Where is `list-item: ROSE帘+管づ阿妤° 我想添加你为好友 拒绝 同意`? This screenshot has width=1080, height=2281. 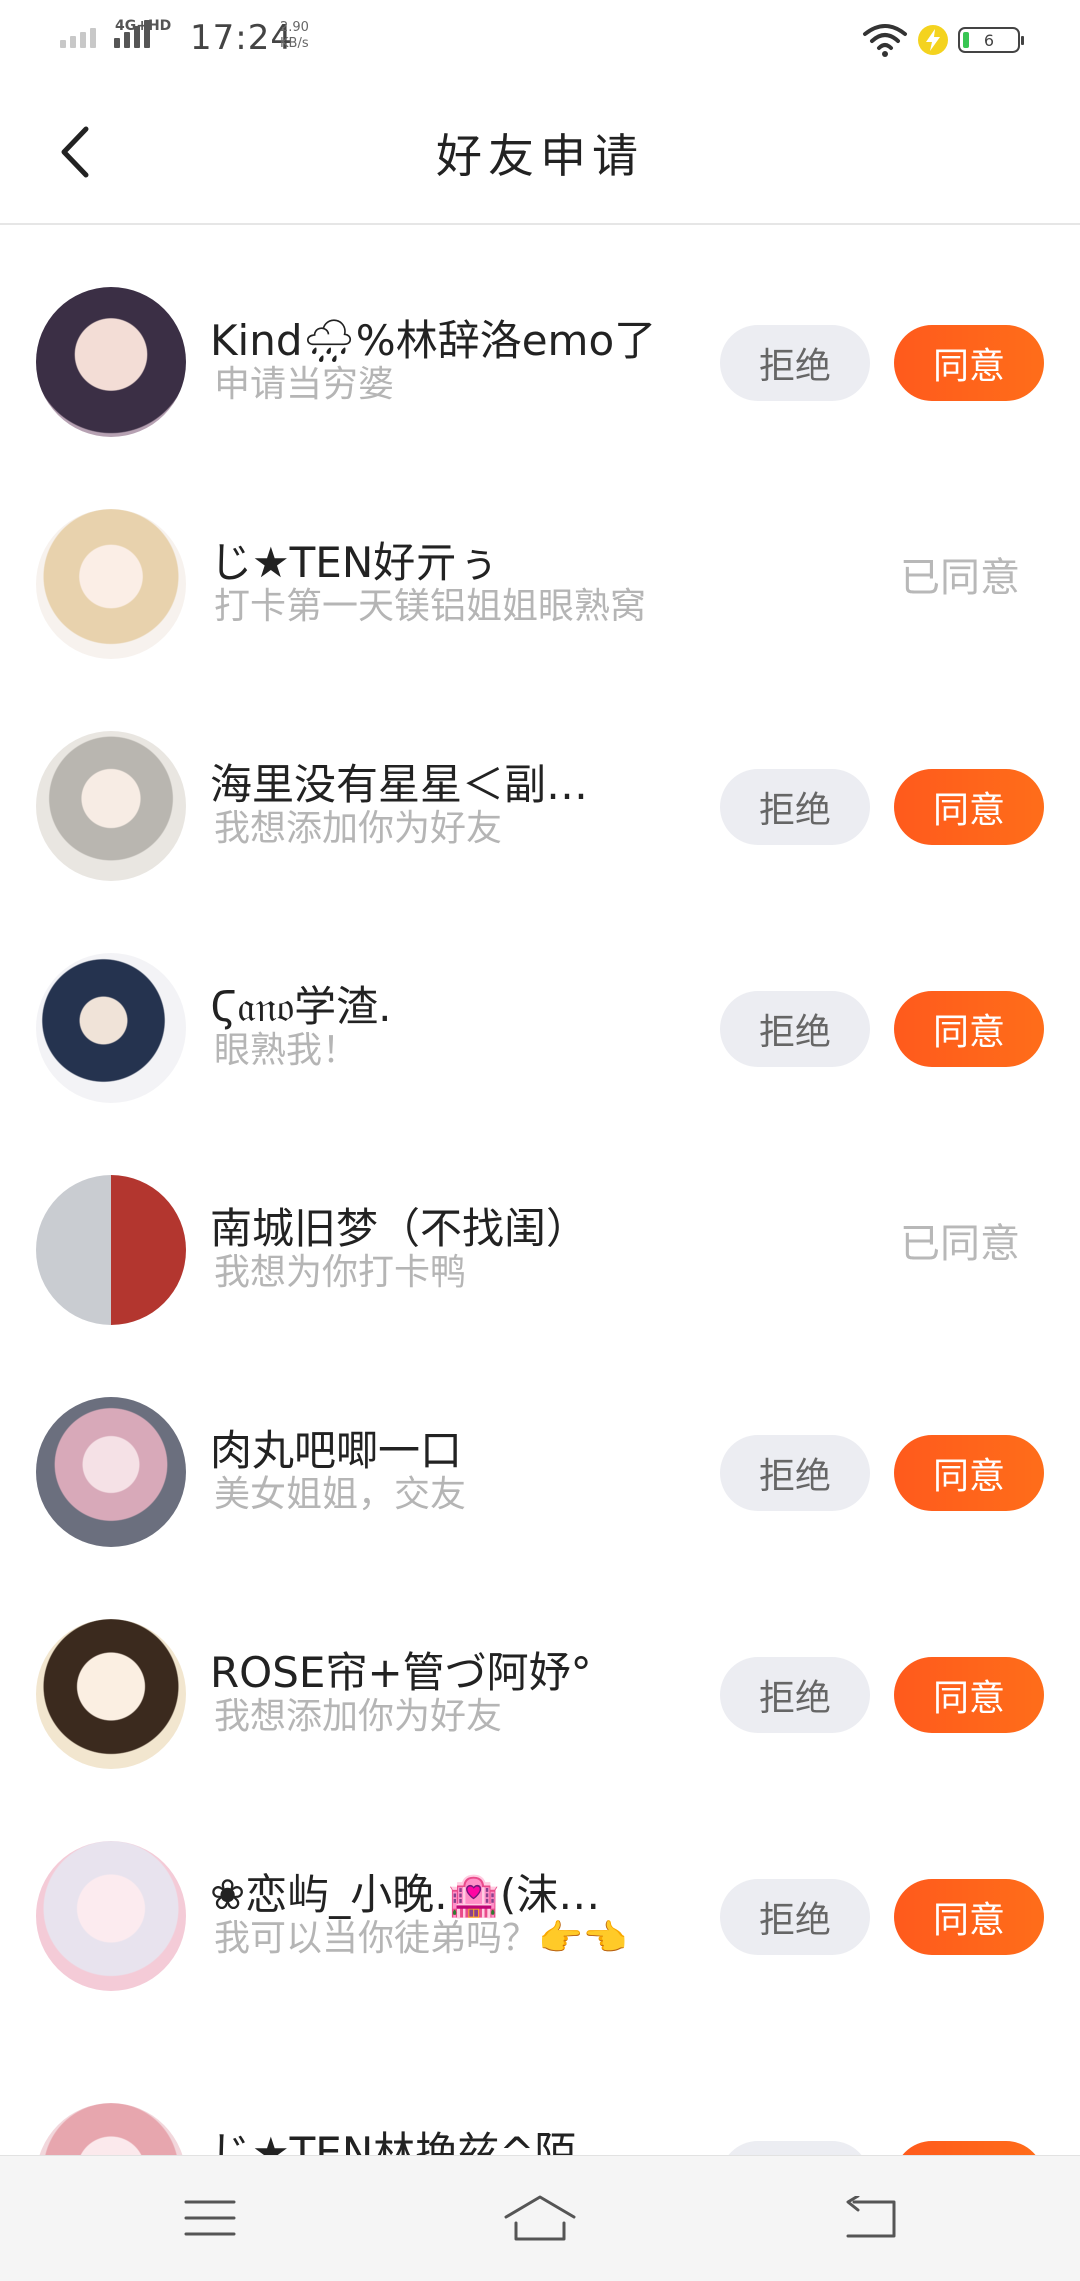 list-item: ROSE帘+管づ阿妤° 我想添加你为好友 拒绝 同意 is located at coordinates (540, 1668).